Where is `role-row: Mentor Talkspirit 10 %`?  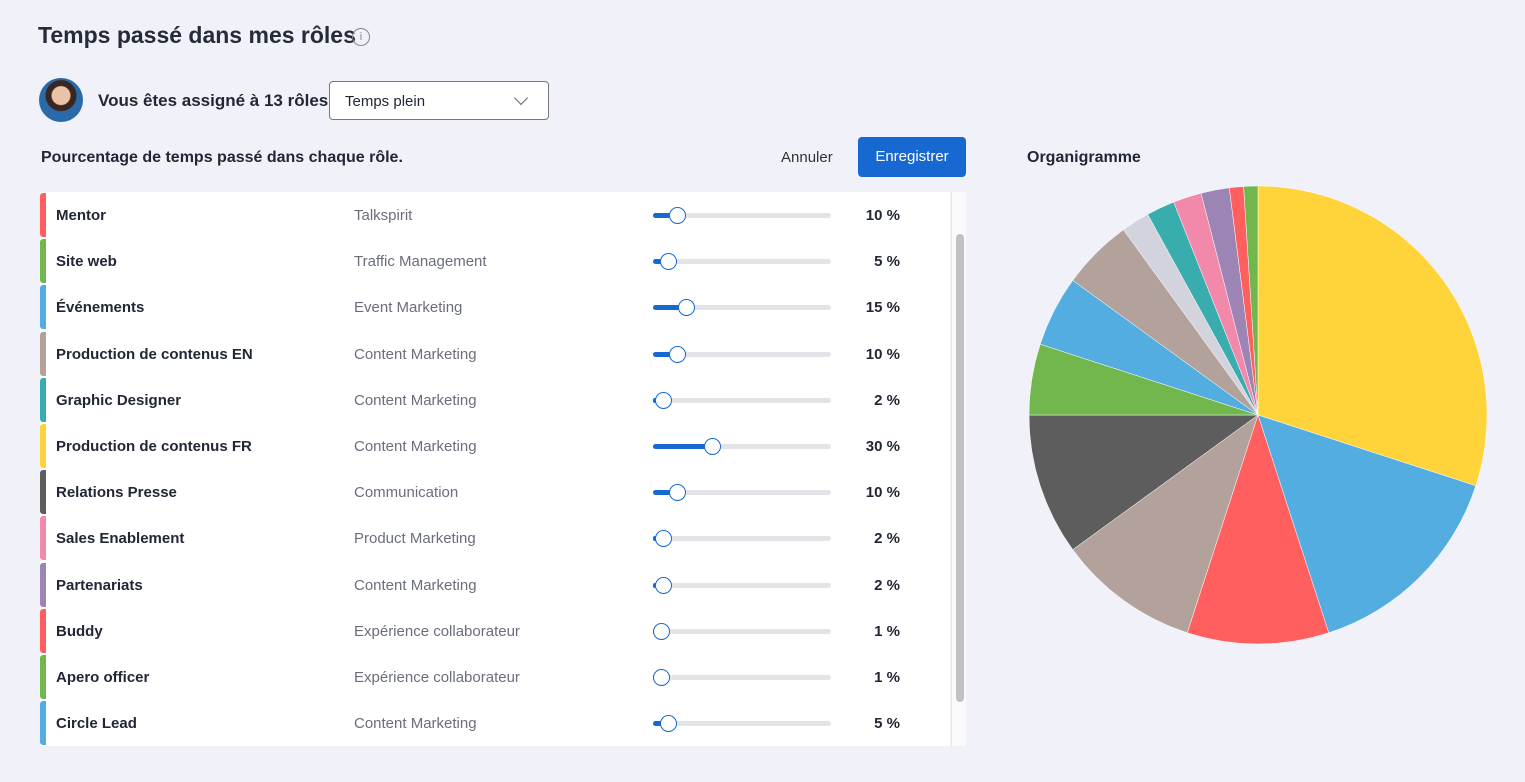
role-row: Mentor Talkspirit 10 % is located at coordinates (495, 215).